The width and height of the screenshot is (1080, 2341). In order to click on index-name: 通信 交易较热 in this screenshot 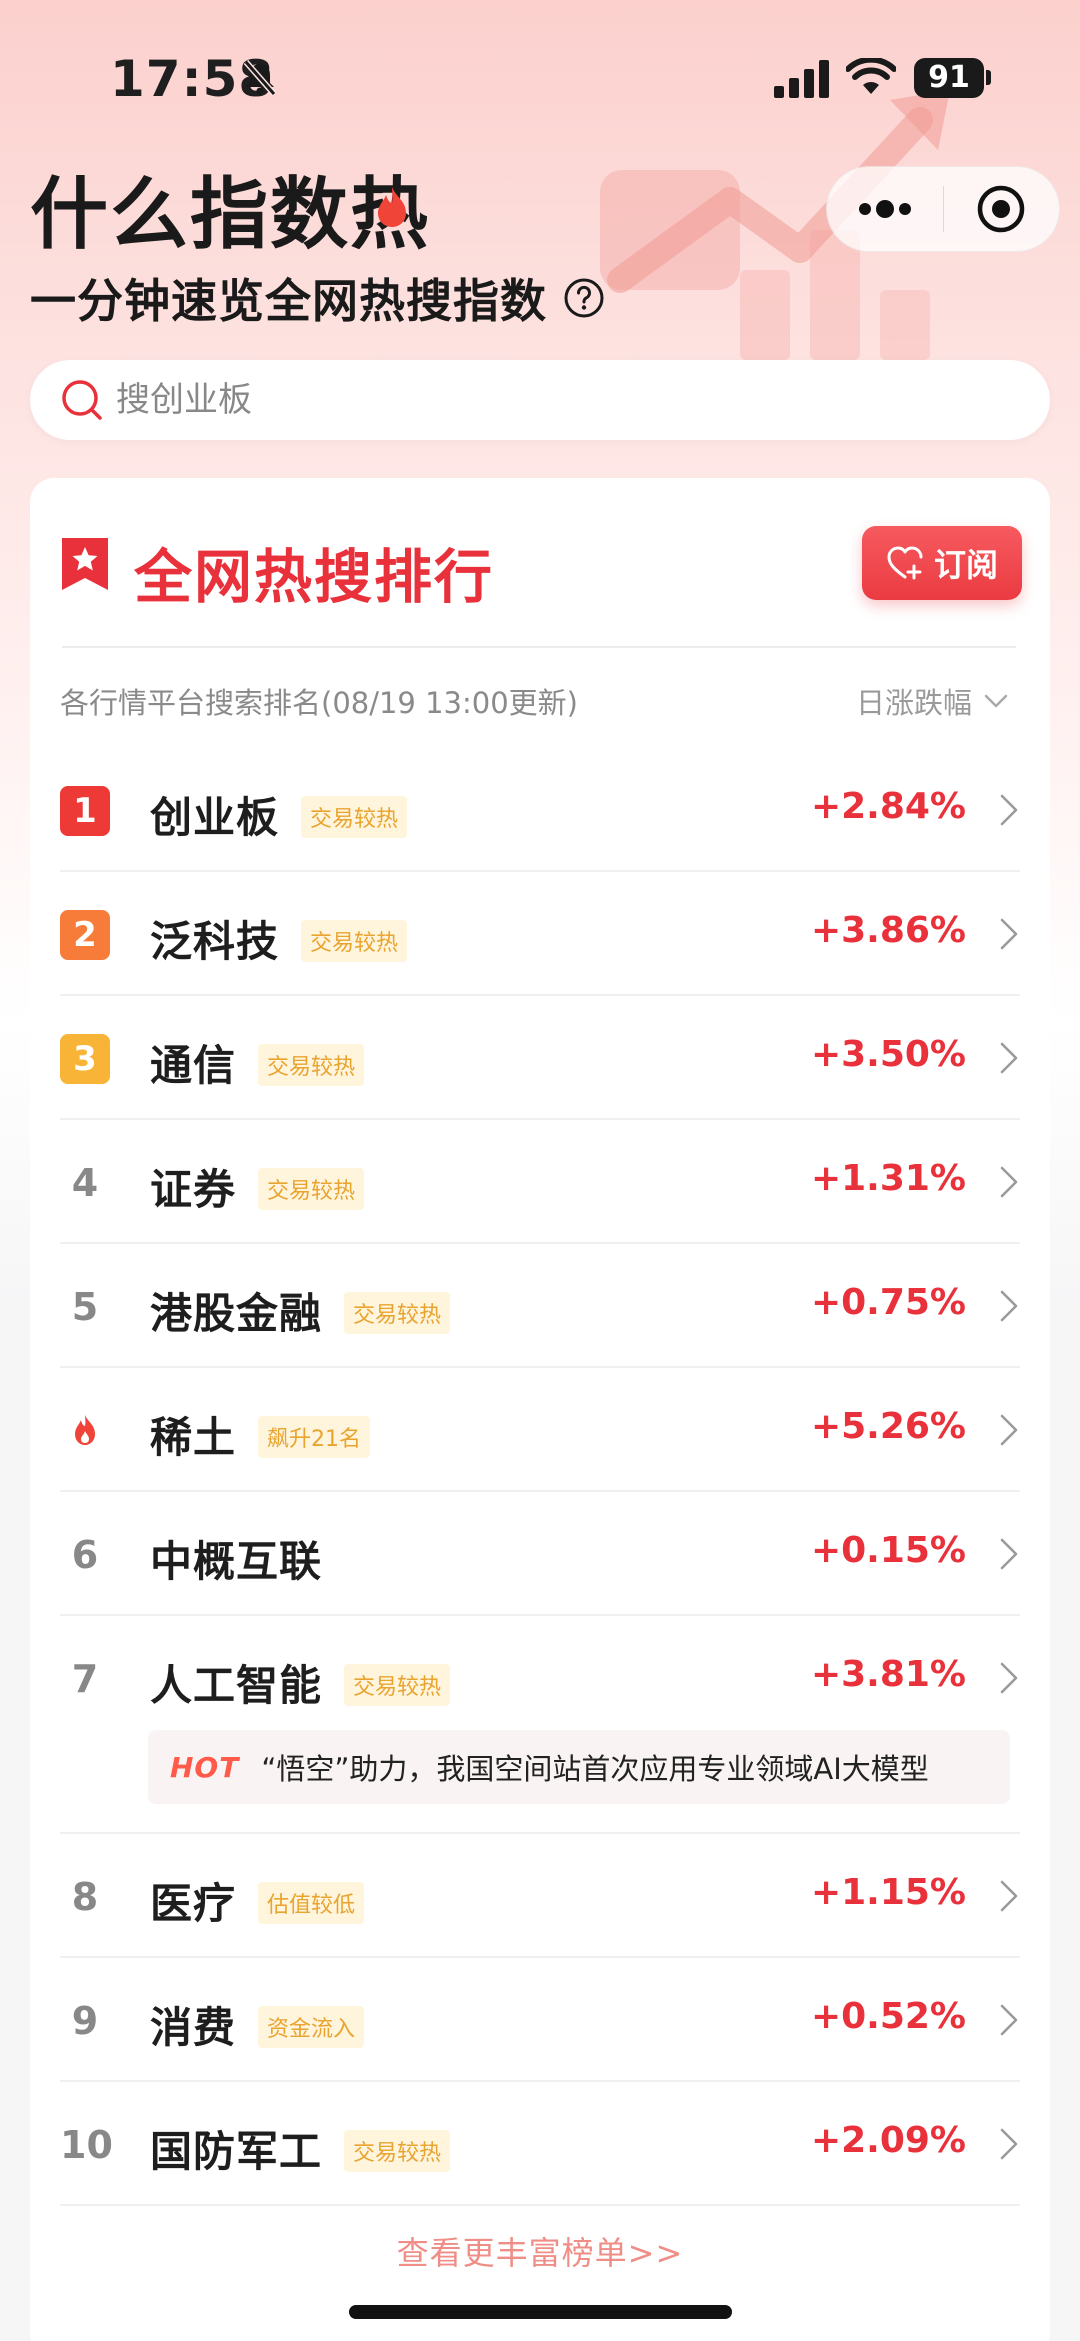, I will do `click(257, 1062)`.